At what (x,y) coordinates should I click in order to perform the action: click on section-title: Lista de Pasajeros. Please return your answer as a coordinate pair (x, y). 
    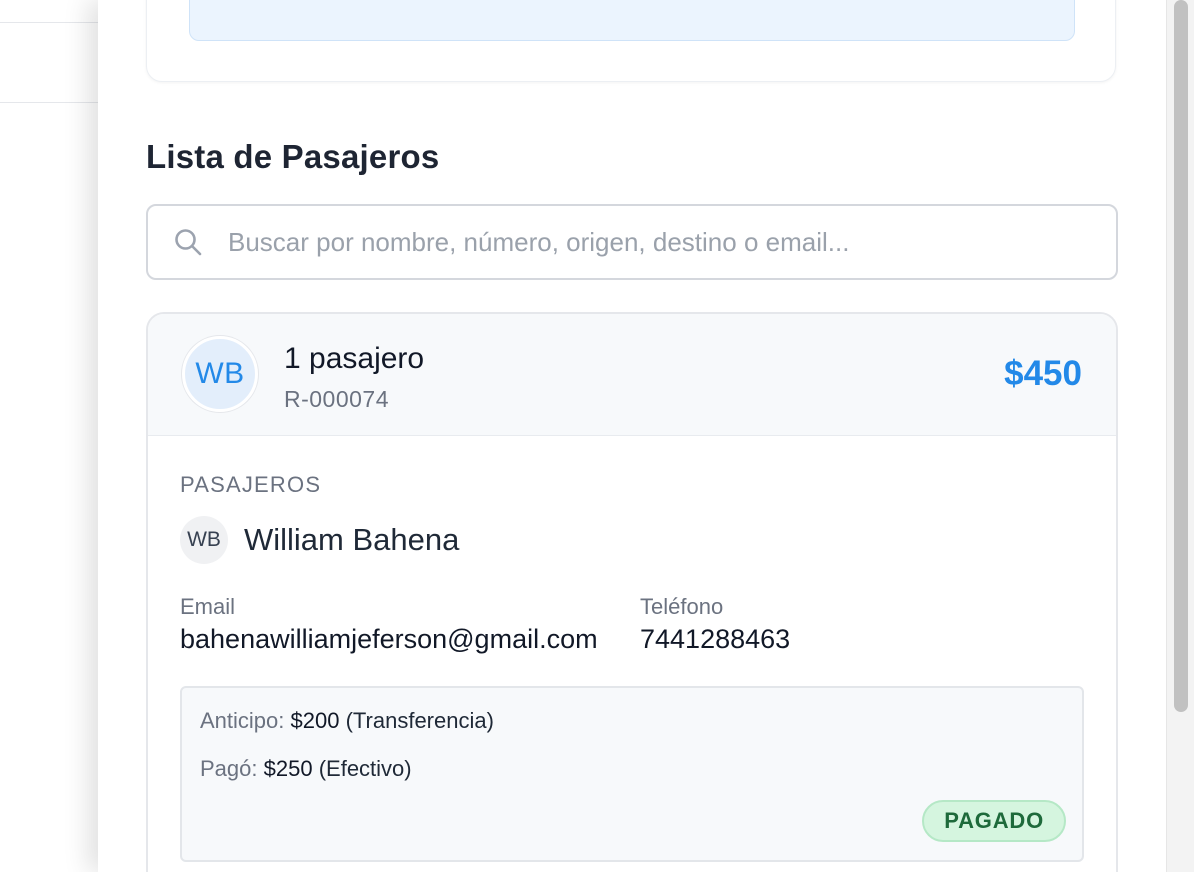
    Looking at the image, I should click on (293, 156).